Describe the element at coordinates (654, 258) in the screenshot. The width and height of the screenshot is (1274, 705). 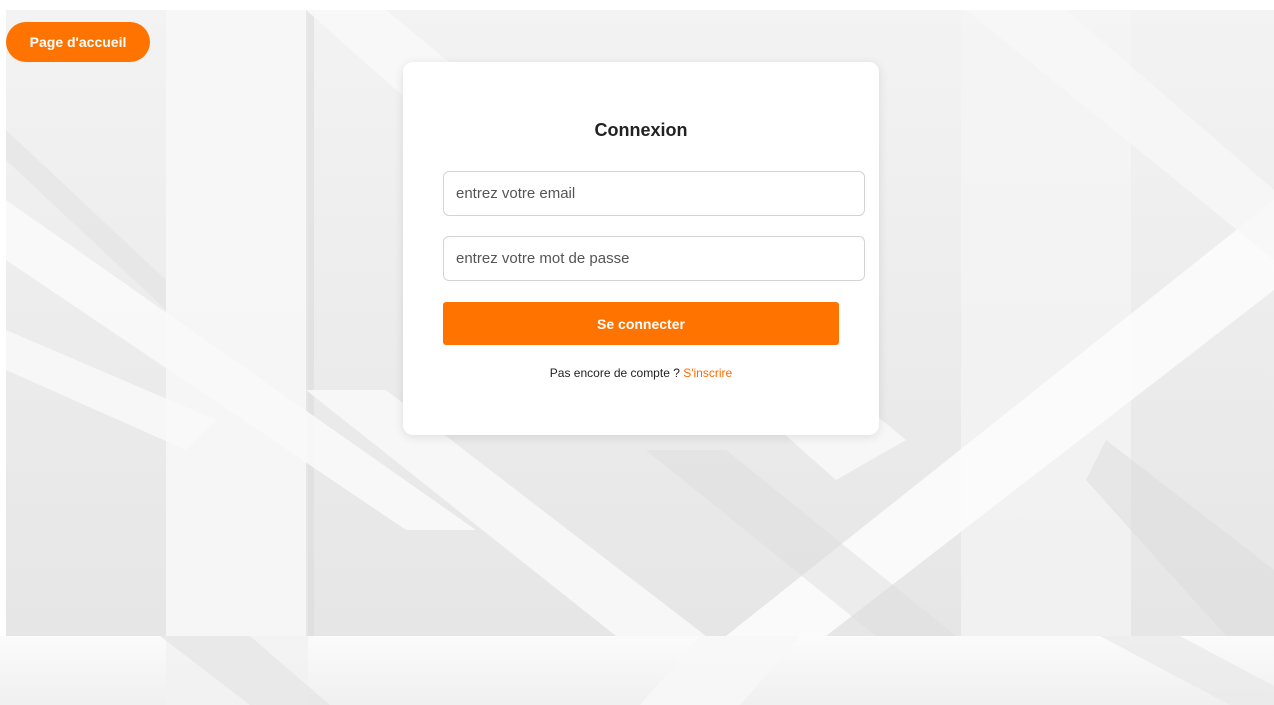
I see `password-field` at that location.